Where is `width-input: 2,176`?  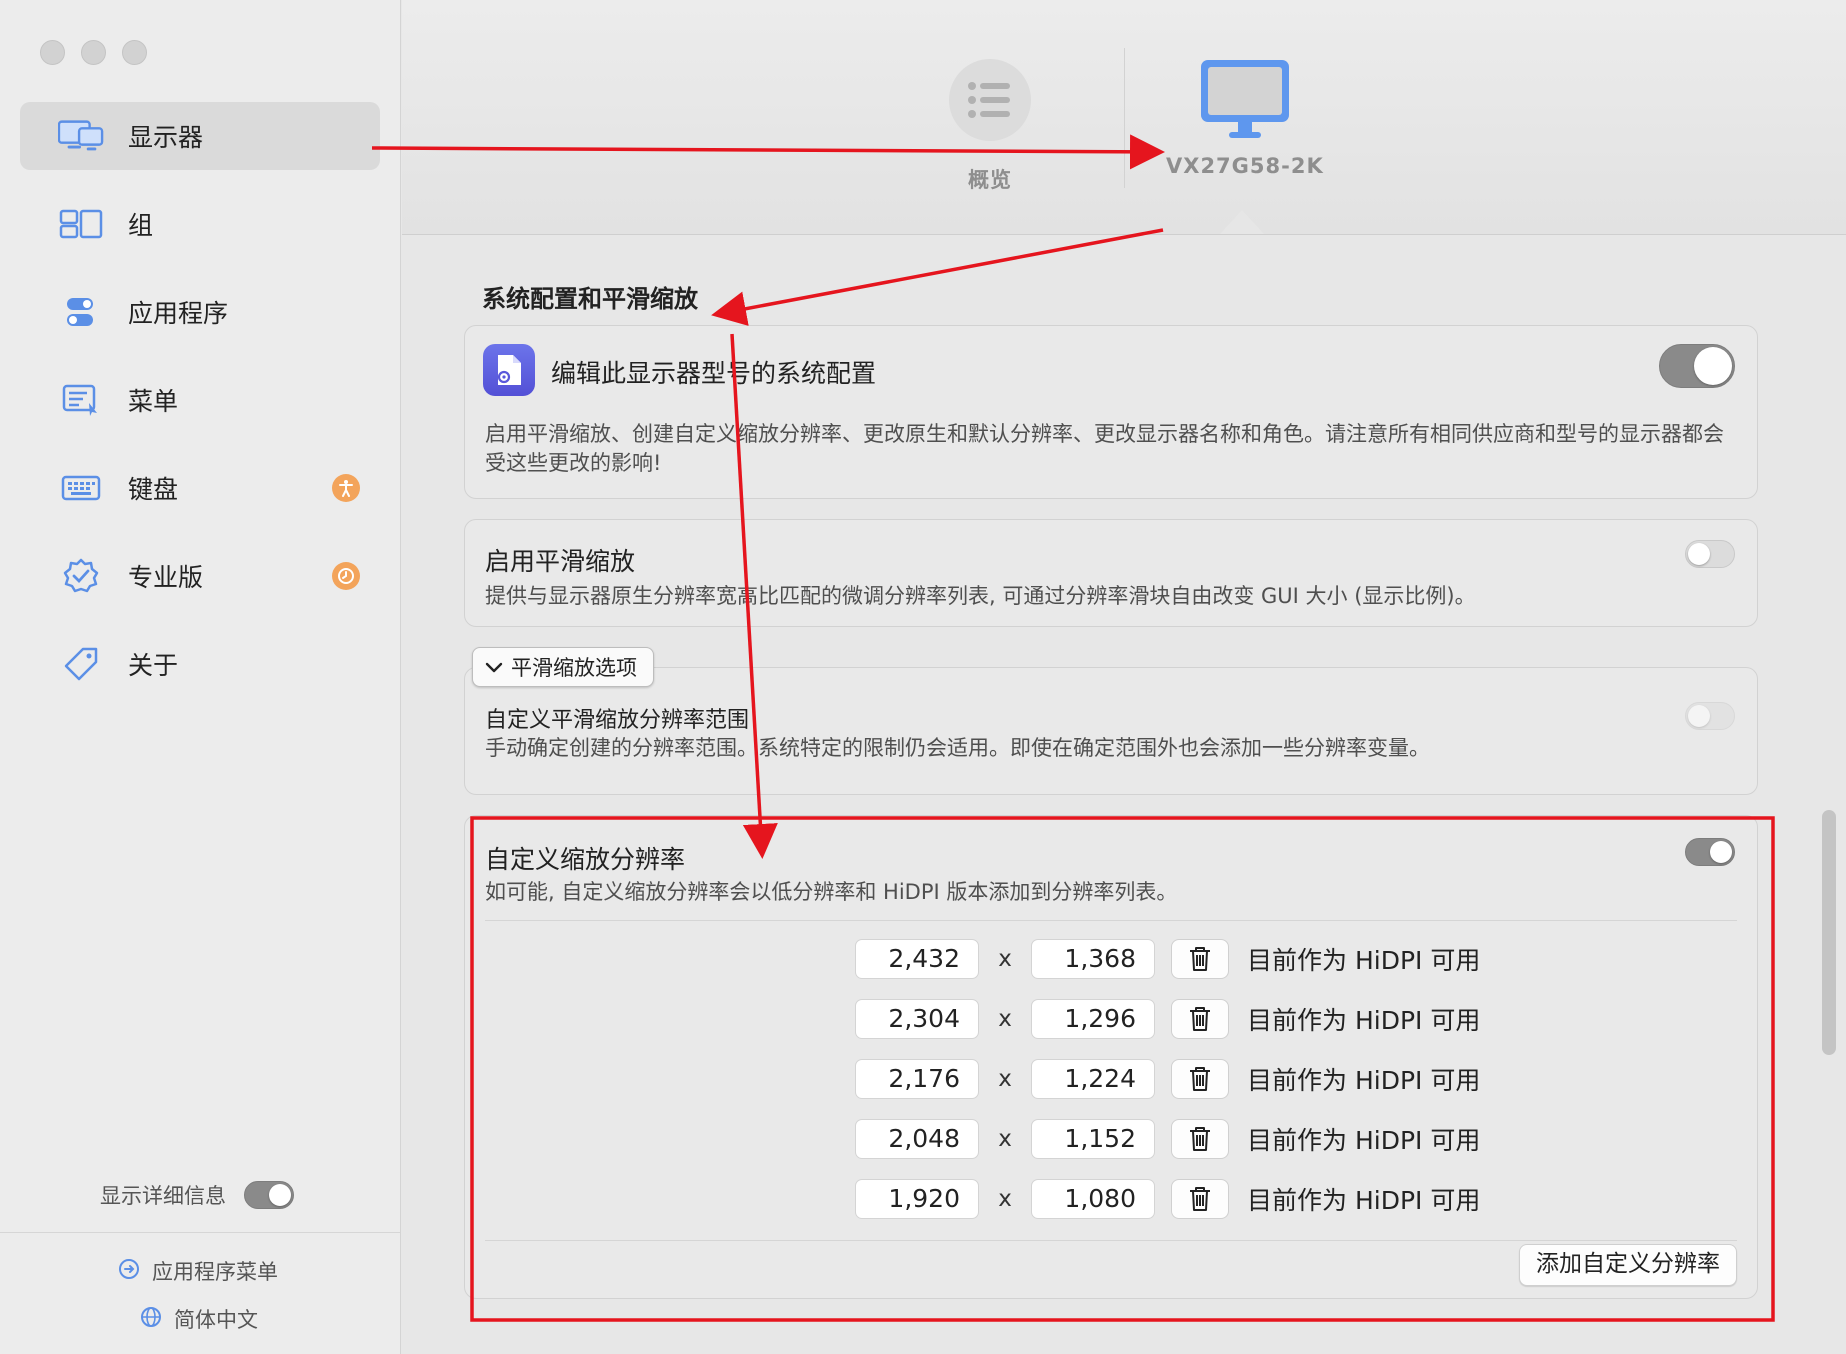
width-input: 2,176 is located at coordinates (917, 1079).